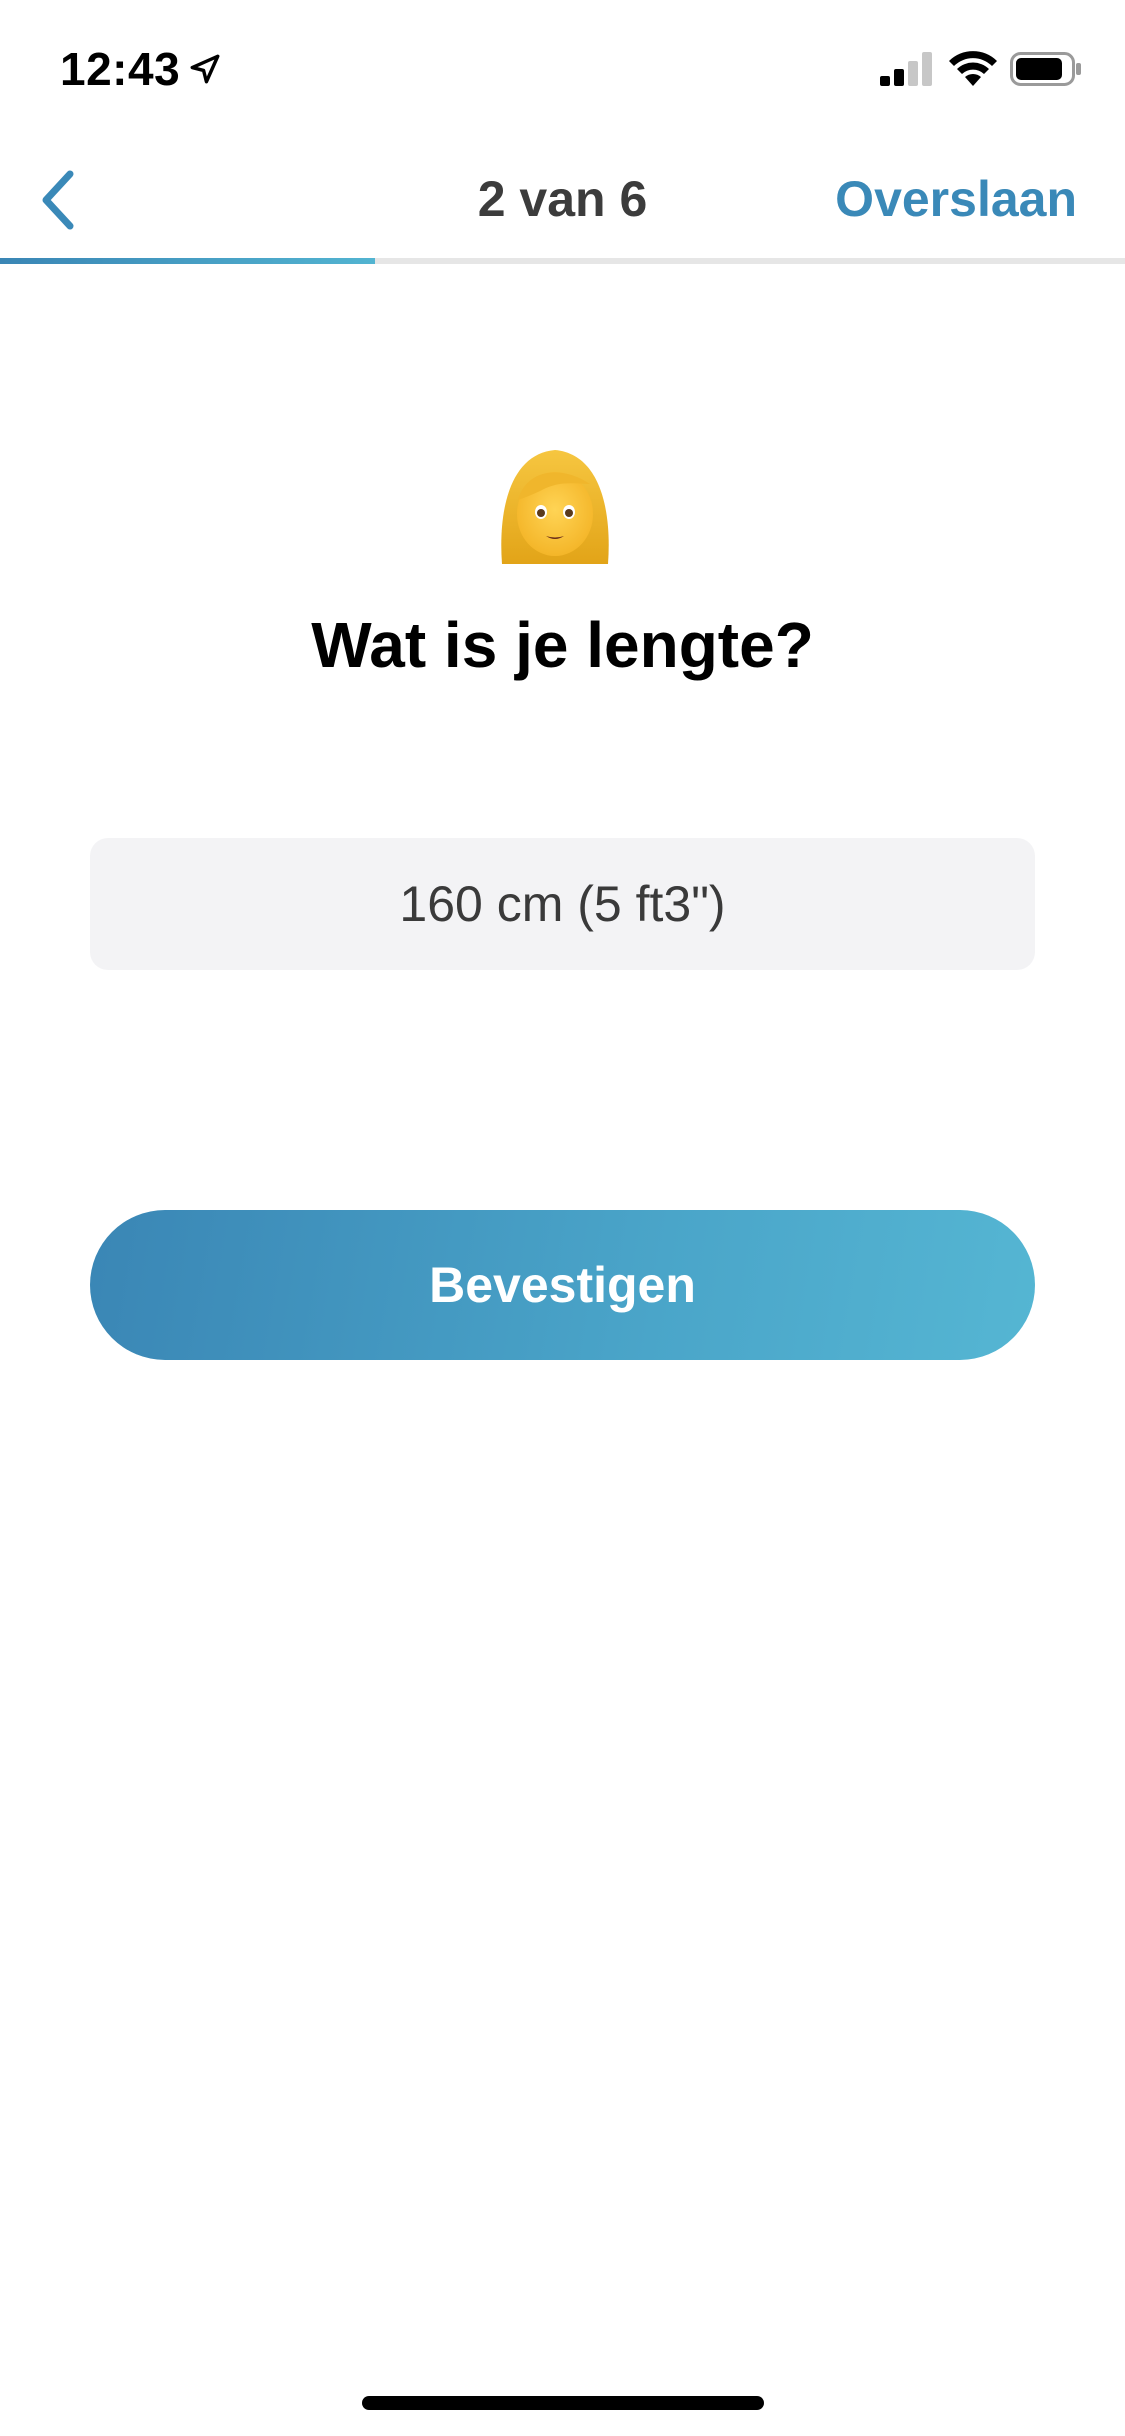 This screenshot has width=1125, height=2436. I want to click on woman-emoji-icon, so click(555, 507).